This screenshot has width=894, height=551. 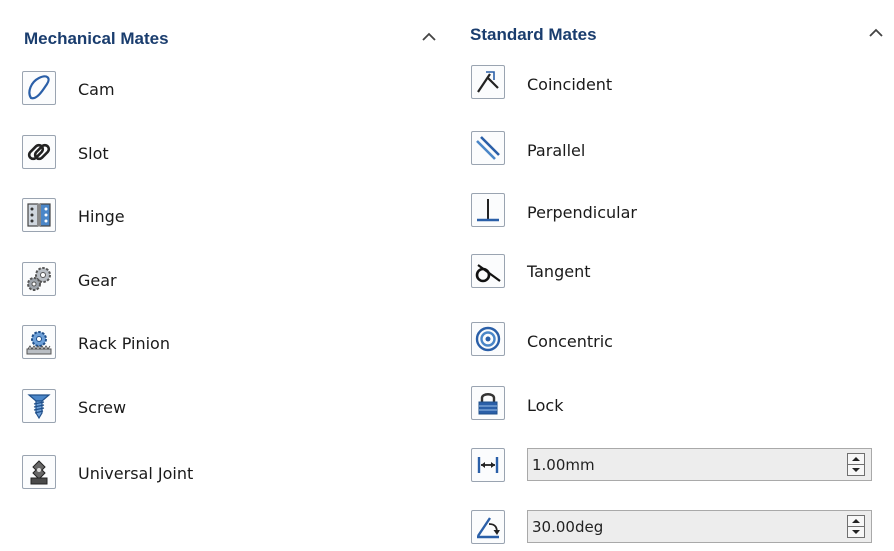 I want to click on tangent-item: Tangent, so click(x=587, y=274).